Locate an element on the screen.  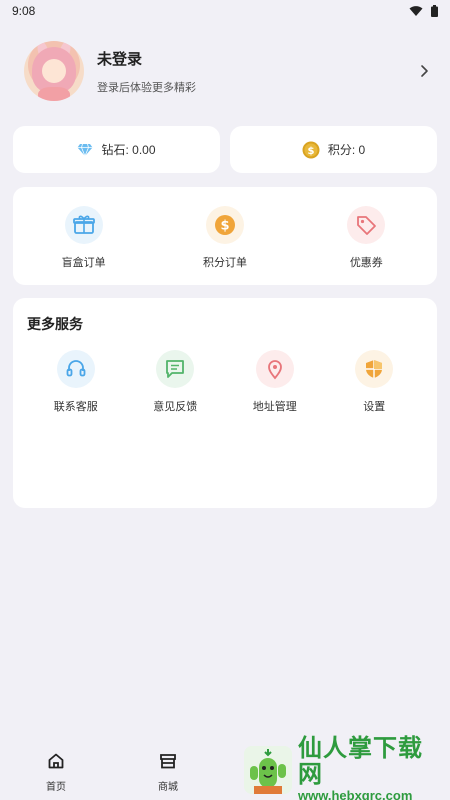
profile-header: 未登录 登录后体验更多精彩 is located at coordinates (228, 71).